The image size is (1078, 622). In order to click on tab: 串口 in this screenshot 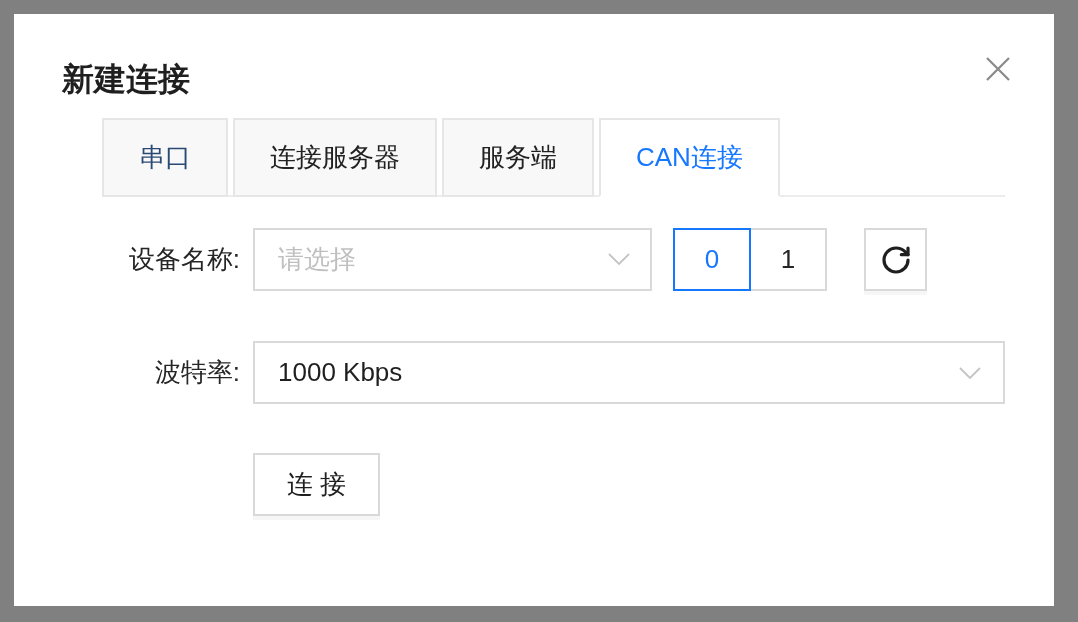, I will do `click(165, 157)`.